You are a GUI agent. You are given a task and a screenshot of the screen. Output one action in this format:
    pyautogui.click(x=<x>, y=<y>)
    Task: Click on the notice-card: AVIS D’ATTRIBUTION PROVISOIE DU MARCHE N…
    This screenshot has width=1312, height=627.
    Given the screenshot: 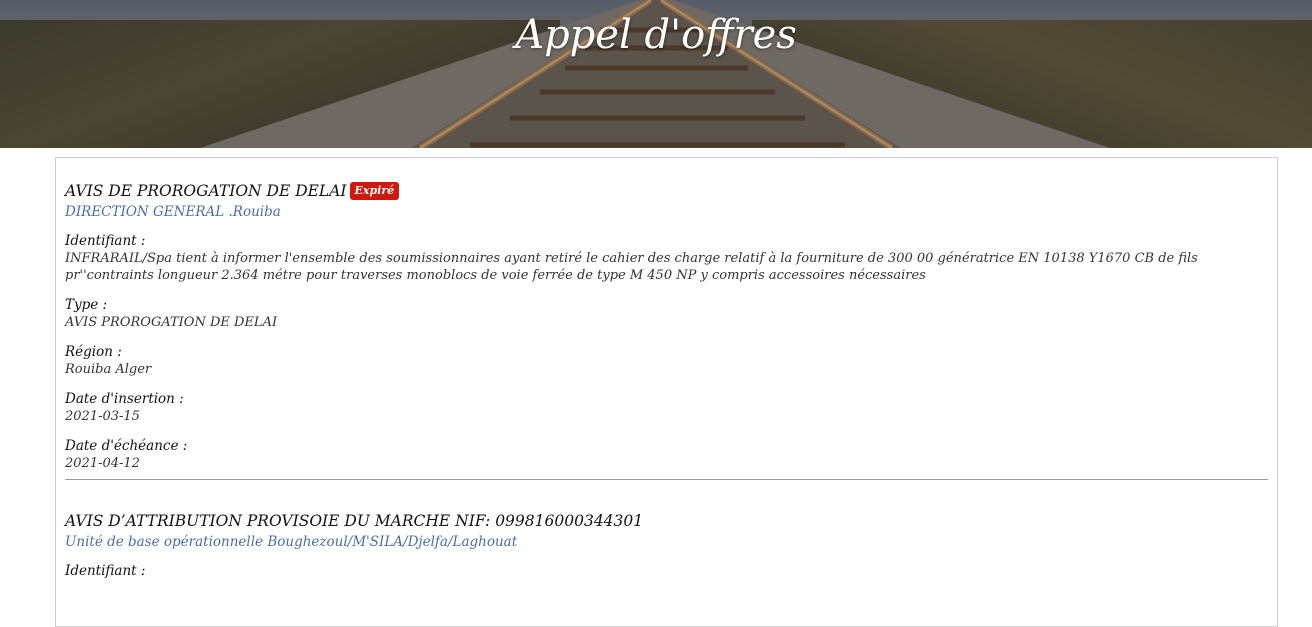 What is the action you would take?
    pyautogui.click(x=666, y=530)
    